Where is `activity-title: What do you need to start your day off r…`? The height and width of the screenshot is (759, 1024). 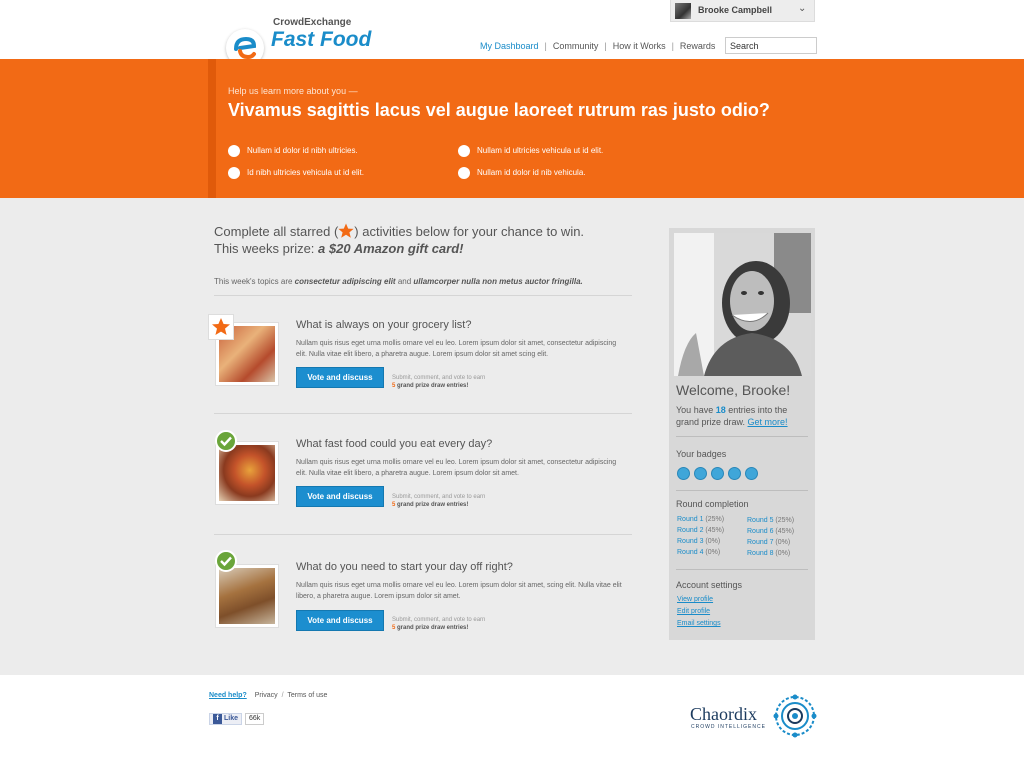 activity-title: What do you need to start your day off r… is located at coordinates (404, 567).